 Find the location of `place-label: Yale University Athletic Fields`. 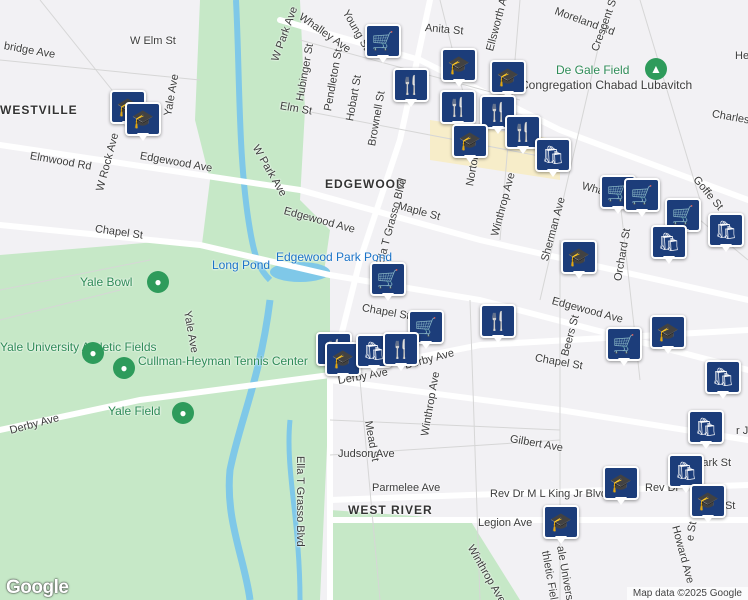

place-label: Yale University Athletic Fields is located at coordinates (78, 347).